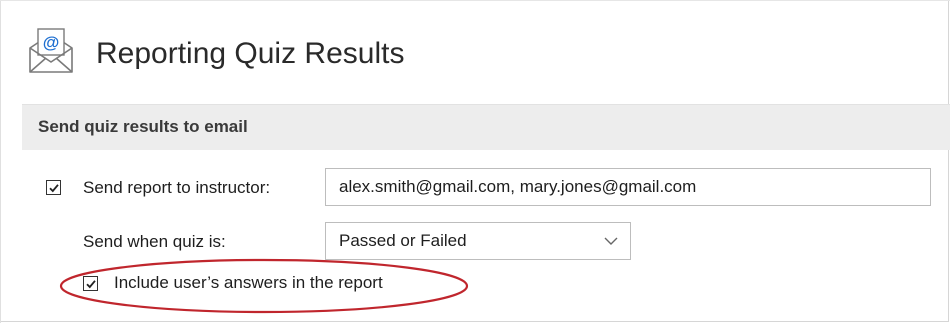  Describe the element at coordinates (403, 240) in the screenshot. I see `send-when-selected-value: Passed or Failed` at that location.